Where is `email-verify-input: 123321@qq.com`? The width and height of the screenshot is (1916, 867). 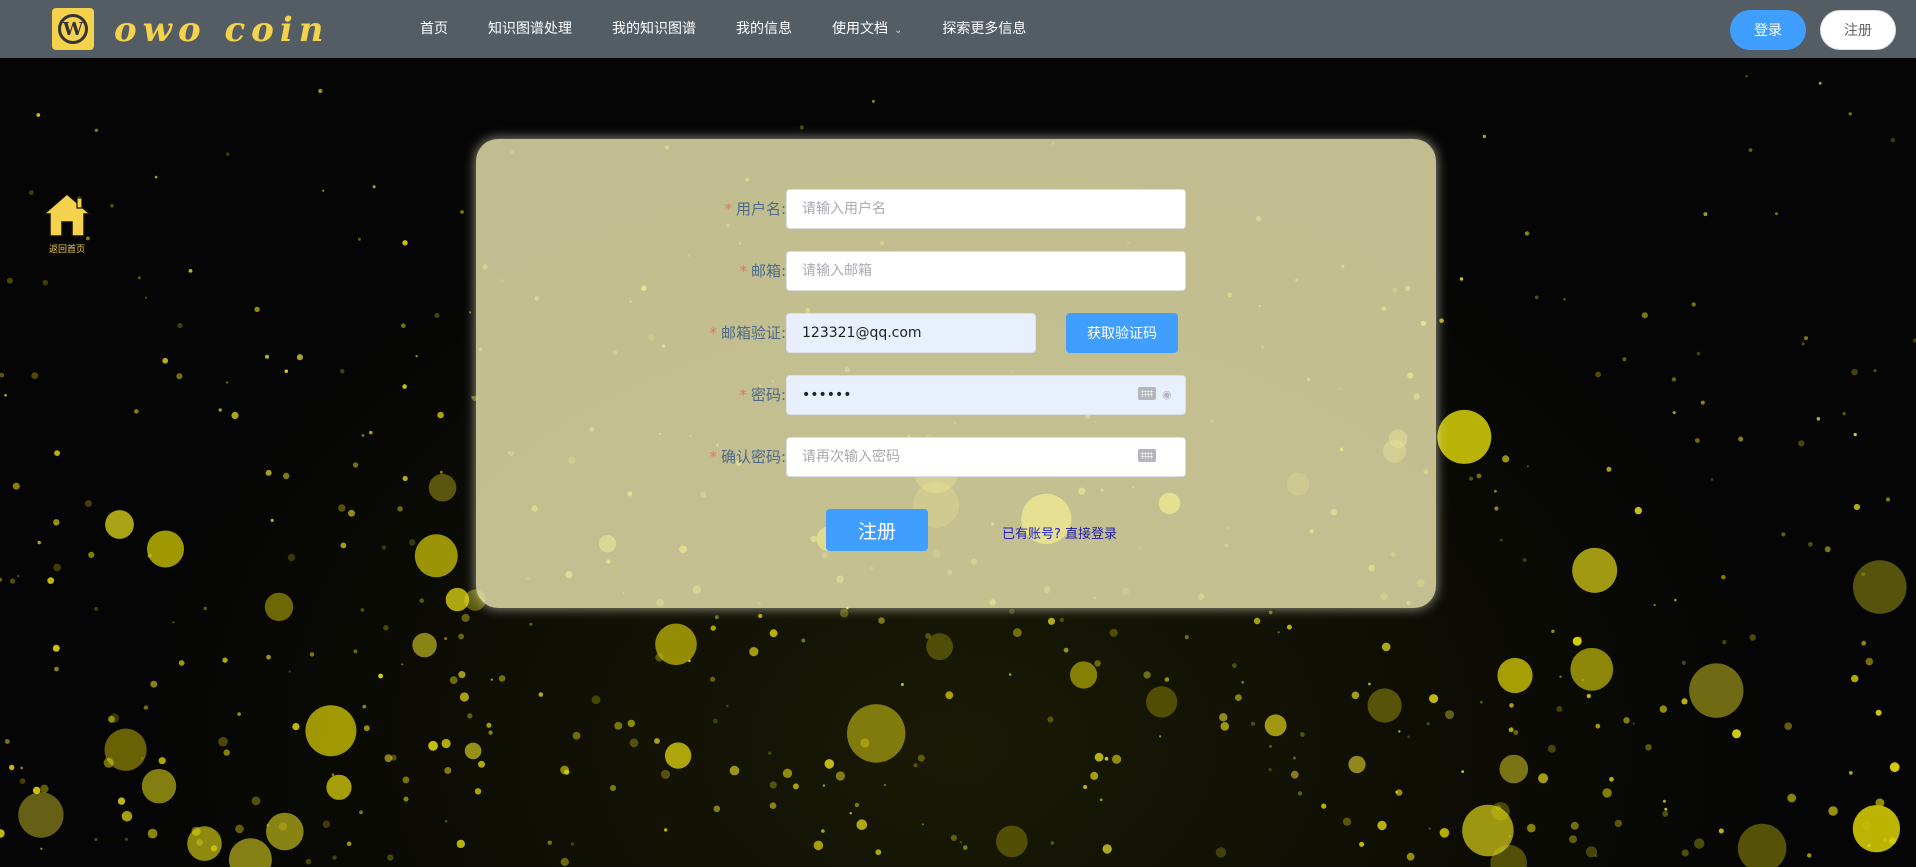
email-verify-input: 123321@qq.com is located at coordinates (911, 333).